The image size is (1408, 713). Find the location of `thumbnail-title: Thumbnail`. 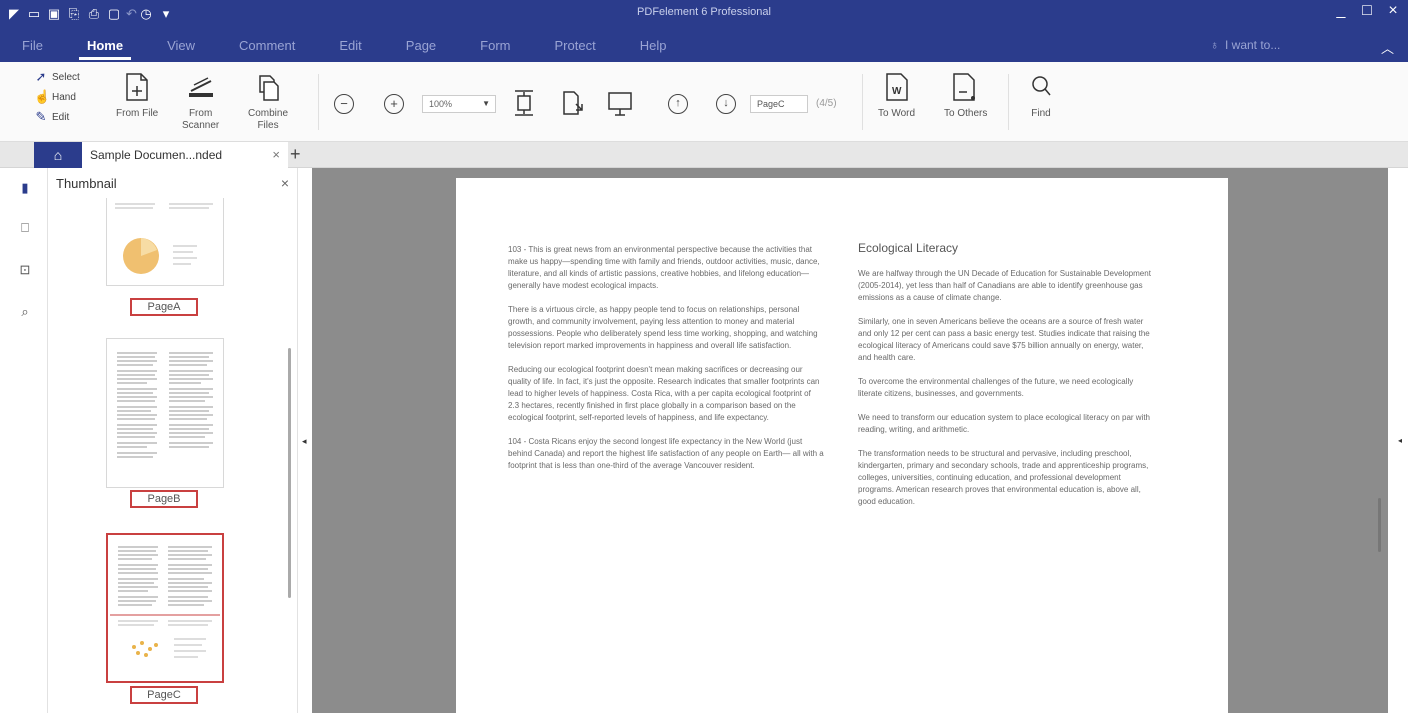

thumbnail-title: Thumbnail is located at coordinates (86, 183).